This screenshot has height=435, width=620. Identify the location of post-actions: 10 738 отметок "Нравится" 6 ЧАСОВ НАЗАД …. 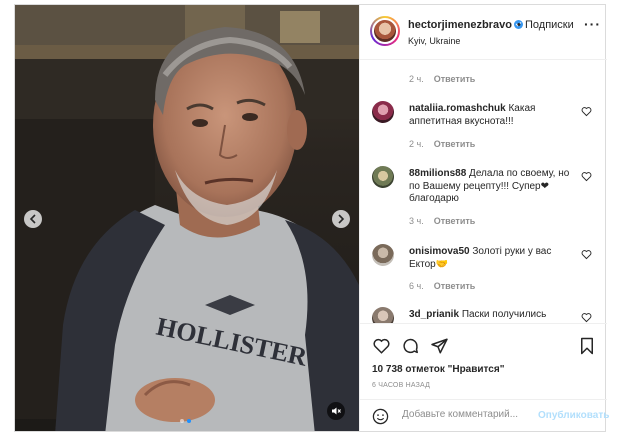
(484, 377).